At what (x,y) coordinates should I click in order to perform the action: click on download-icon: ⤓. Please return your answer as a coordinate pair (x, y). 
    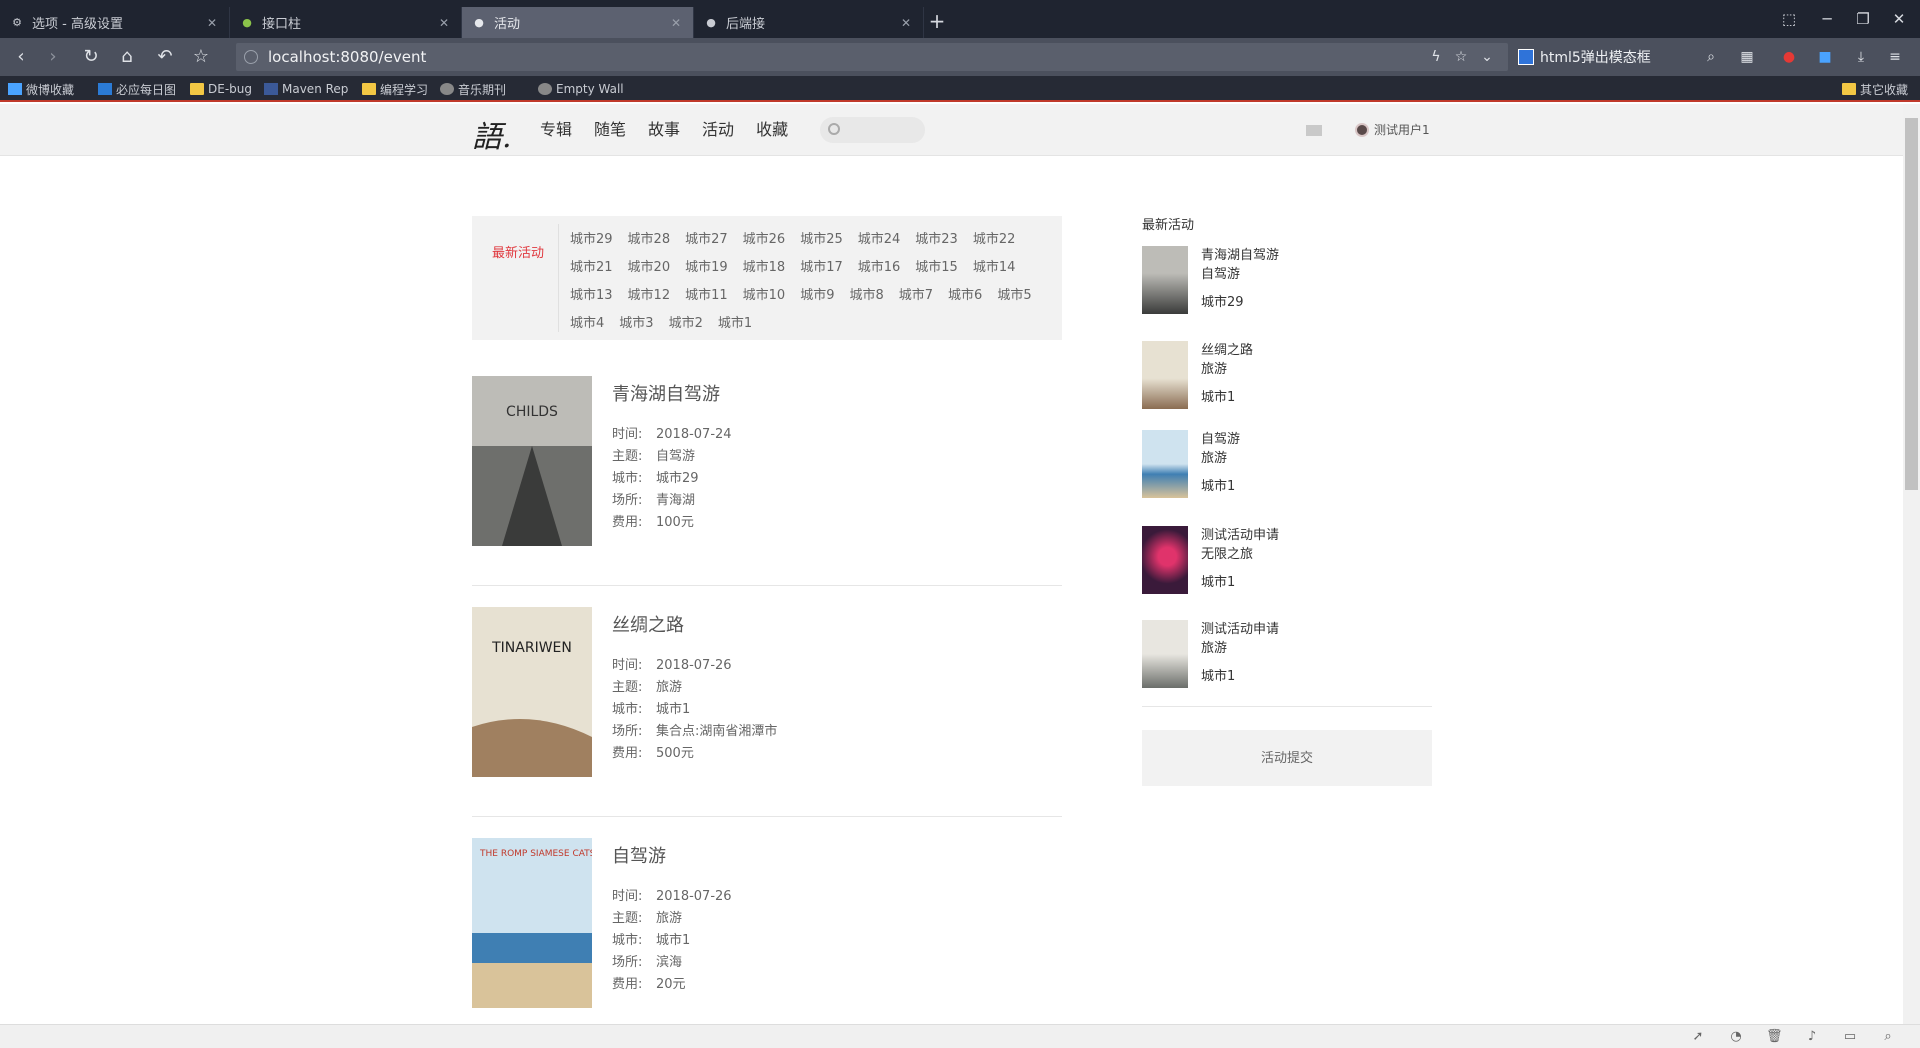
    Looking at the image, I should click on (1861, 57).